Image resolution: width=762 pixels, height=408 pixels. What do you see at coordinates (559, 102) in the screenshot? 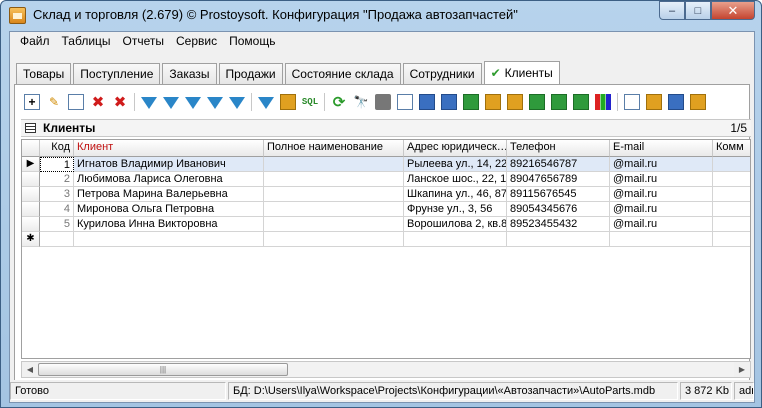
I see `export-csv-icon` at bounding box center [559, 102].